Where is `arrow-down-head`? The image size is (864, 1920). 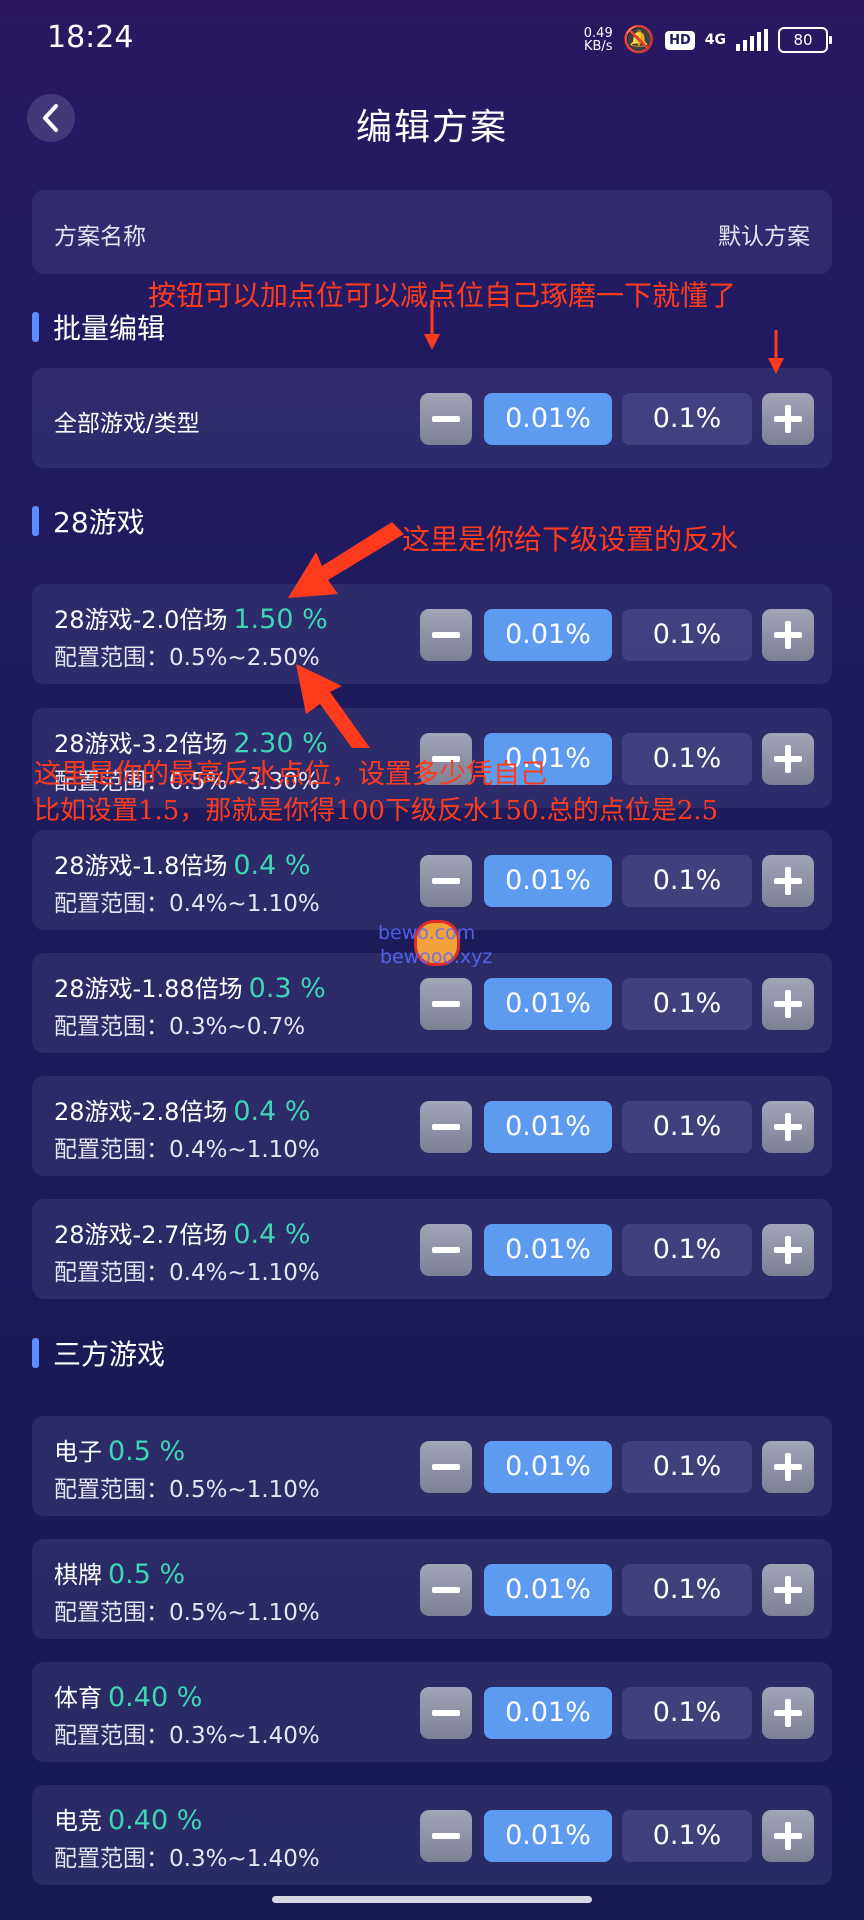 arrow-down-head is located at coordinates (432, 342).